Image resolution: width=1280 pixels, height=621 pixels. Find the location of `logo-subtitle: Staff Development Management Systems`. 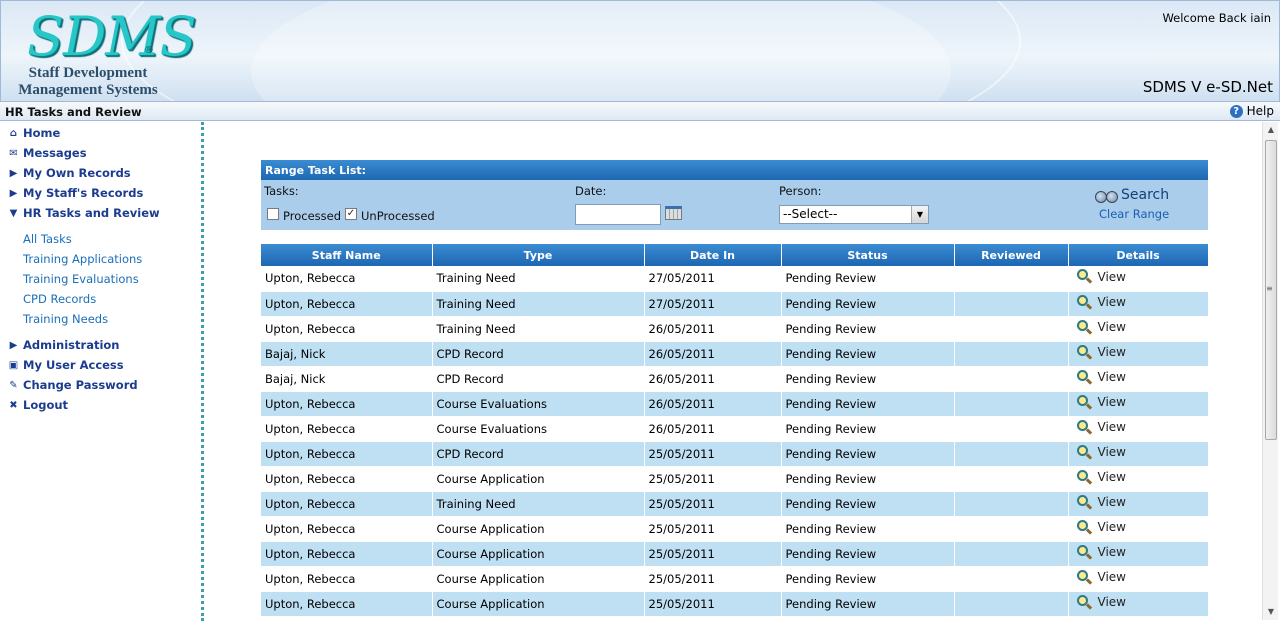

logo-subtitle: Staff Development Management Systems is located at coordinates (88, 82).